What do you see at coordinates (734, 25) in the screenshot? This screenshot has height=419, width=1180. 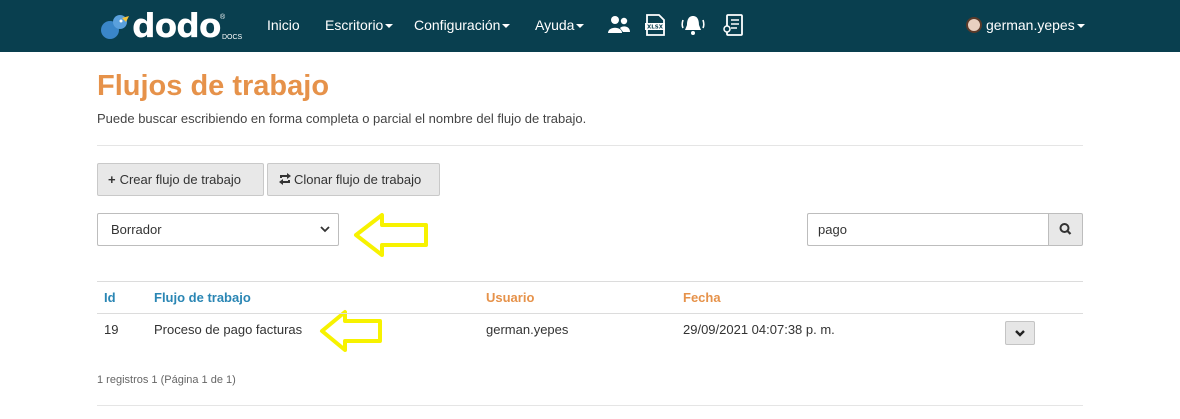 I see `report-icon` at bounding box center [734, 25].